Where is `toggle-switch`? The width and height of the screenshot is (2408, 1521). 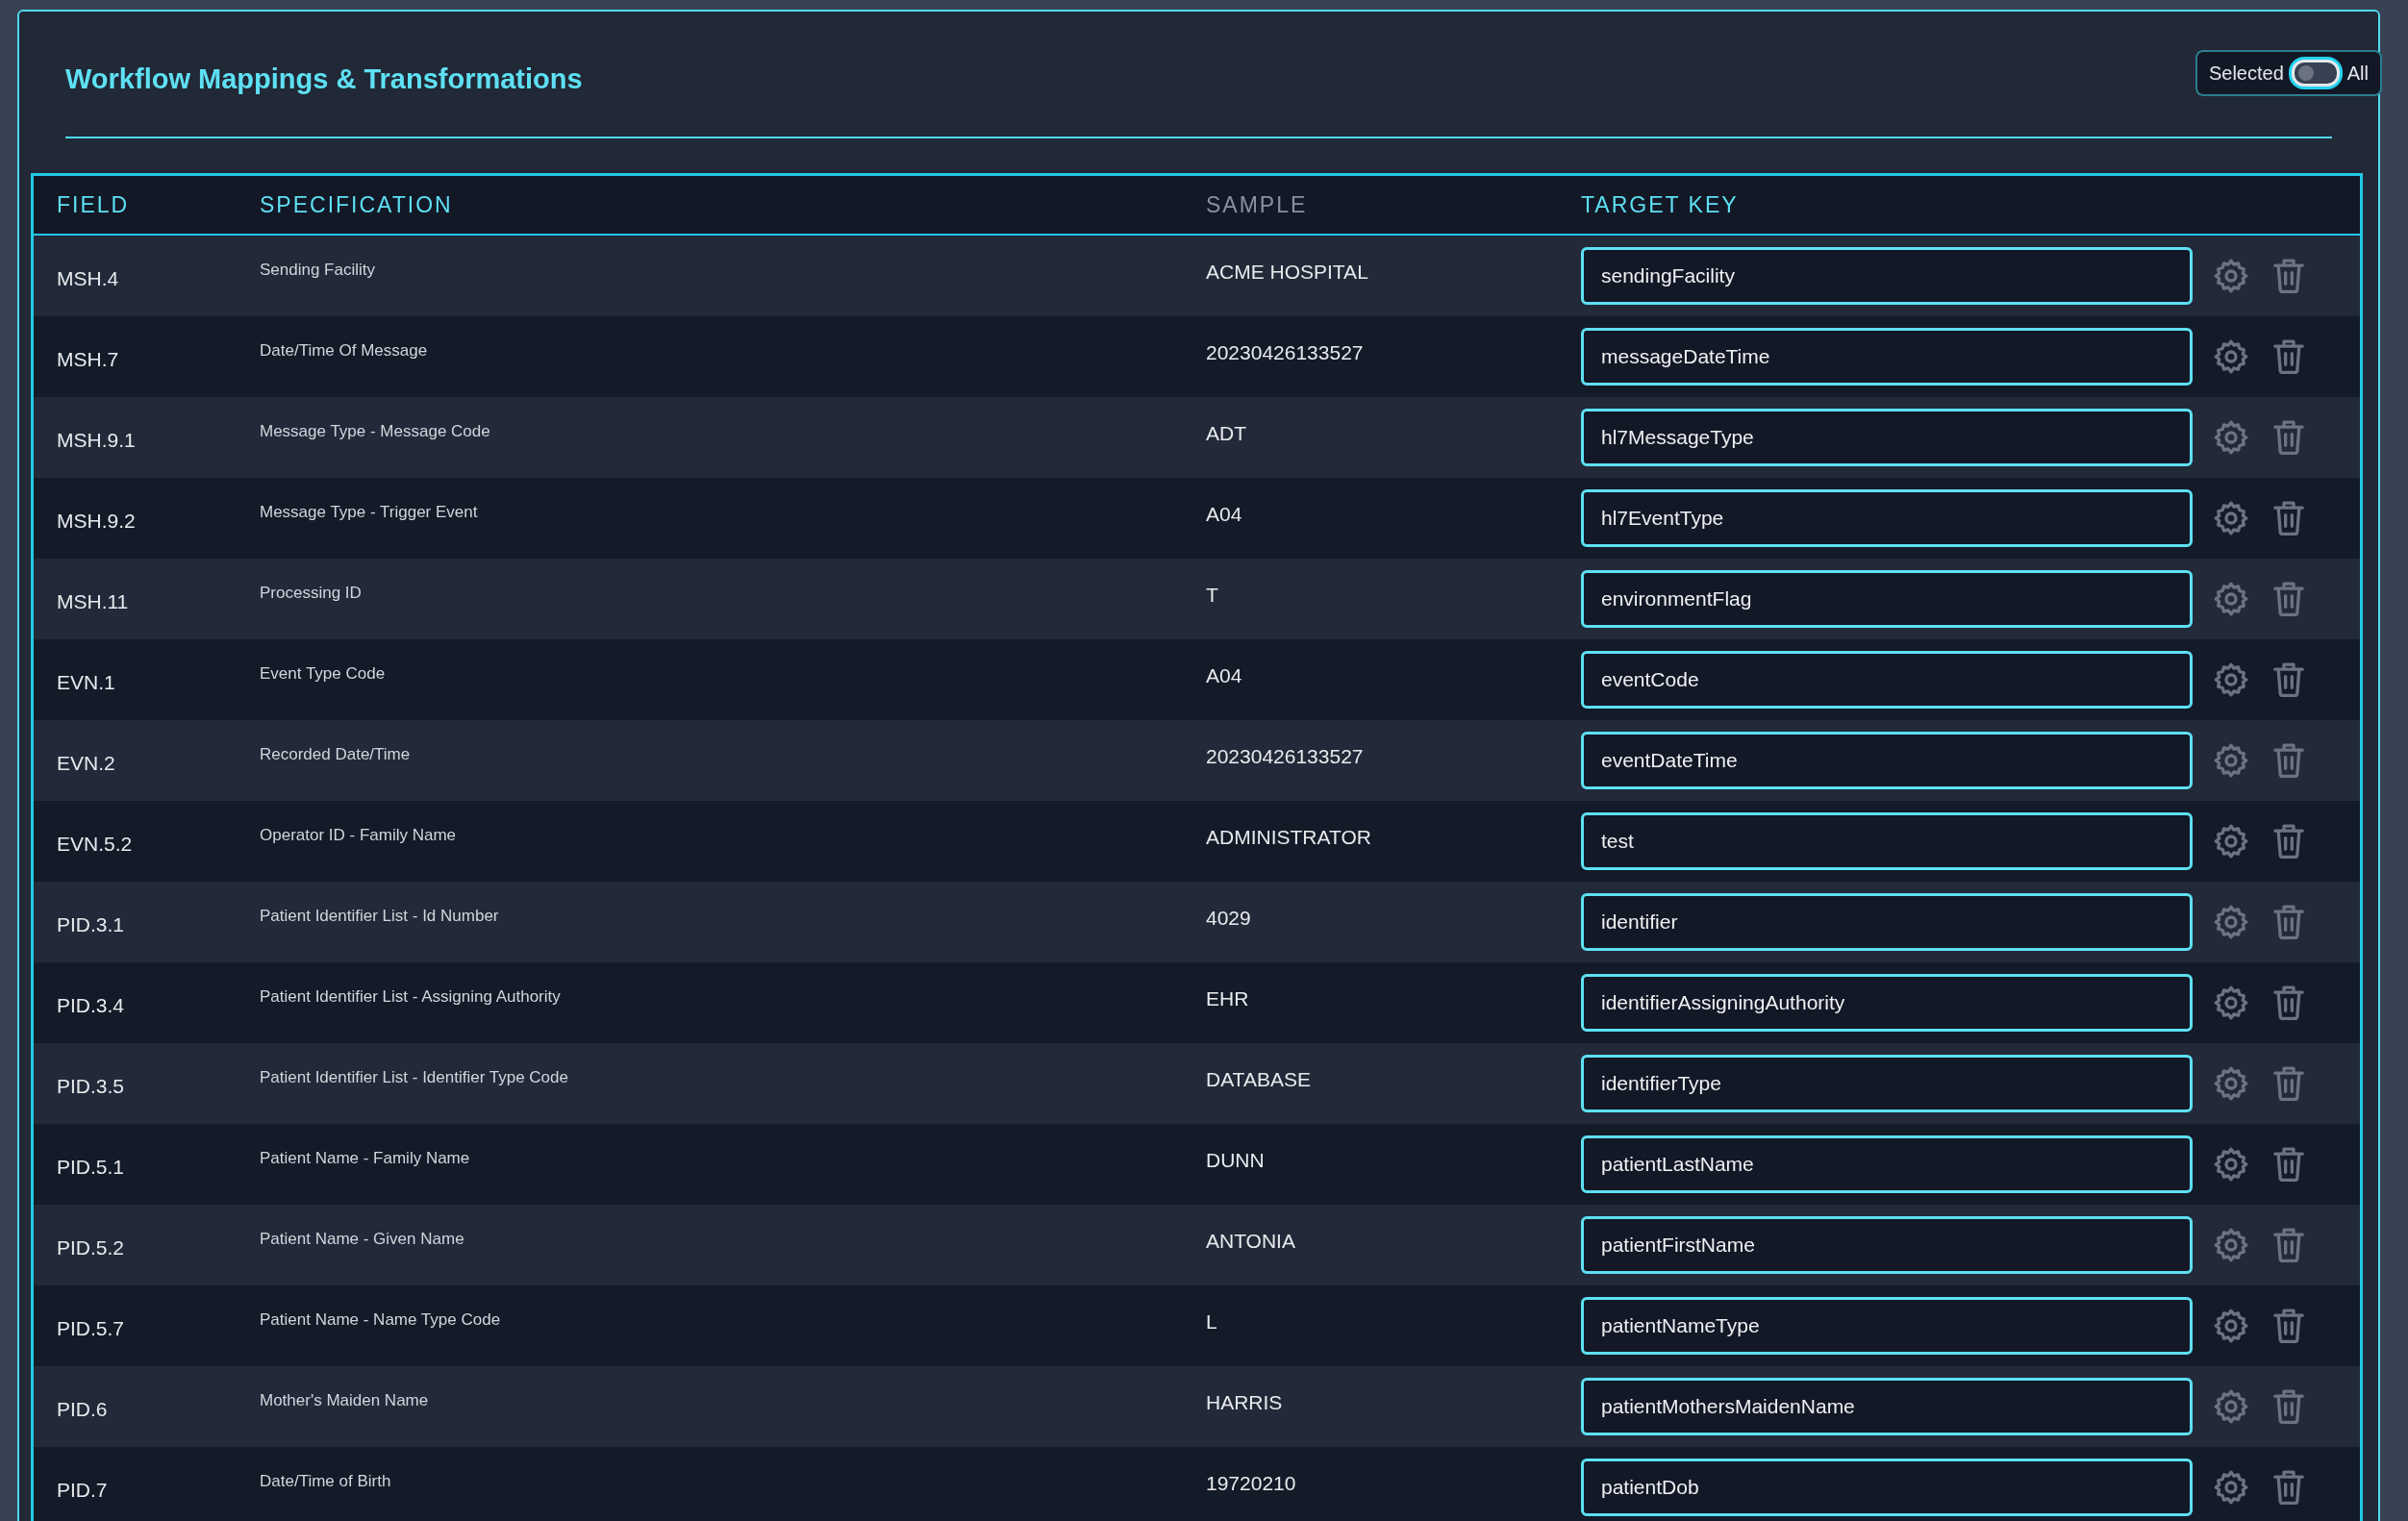
toggle-switch is located at coordinates (2315, 73).